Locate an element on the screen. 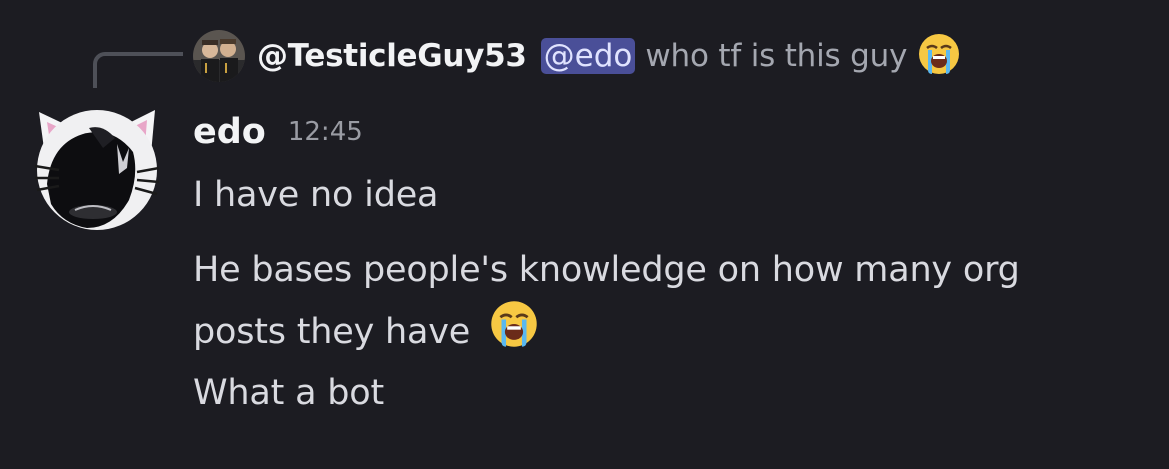  user-mention: @edo is located at coordinates (588, 56).